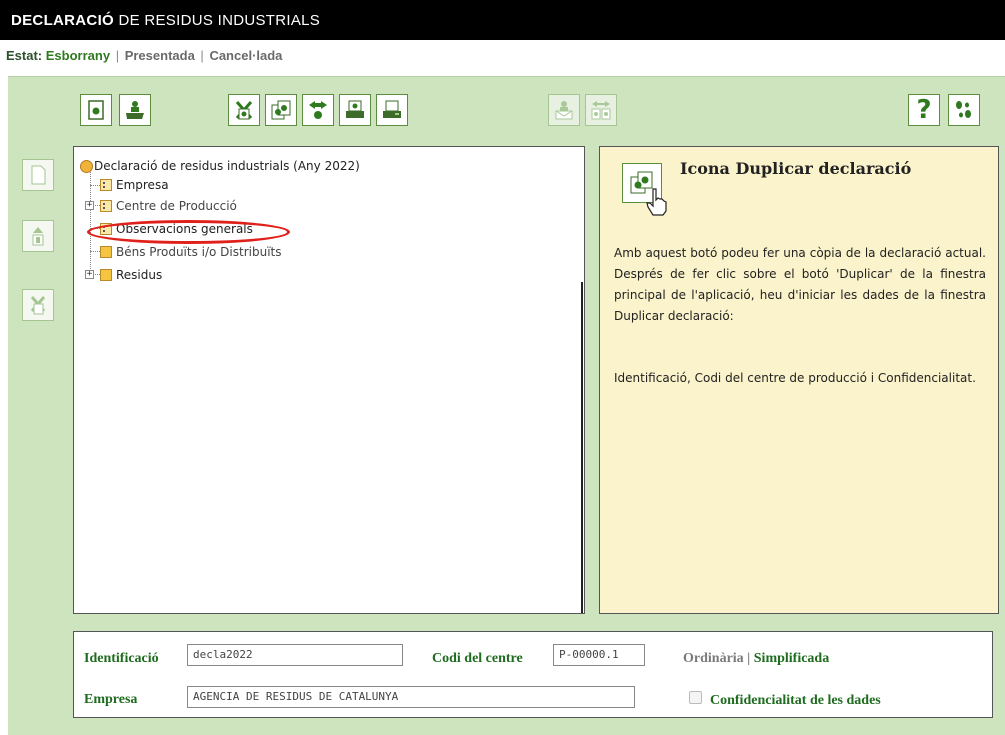  What do you see at coordinates (582, 447) in the screenshot?
I see `tree-scrollbar` at bounding box center [582, 447].